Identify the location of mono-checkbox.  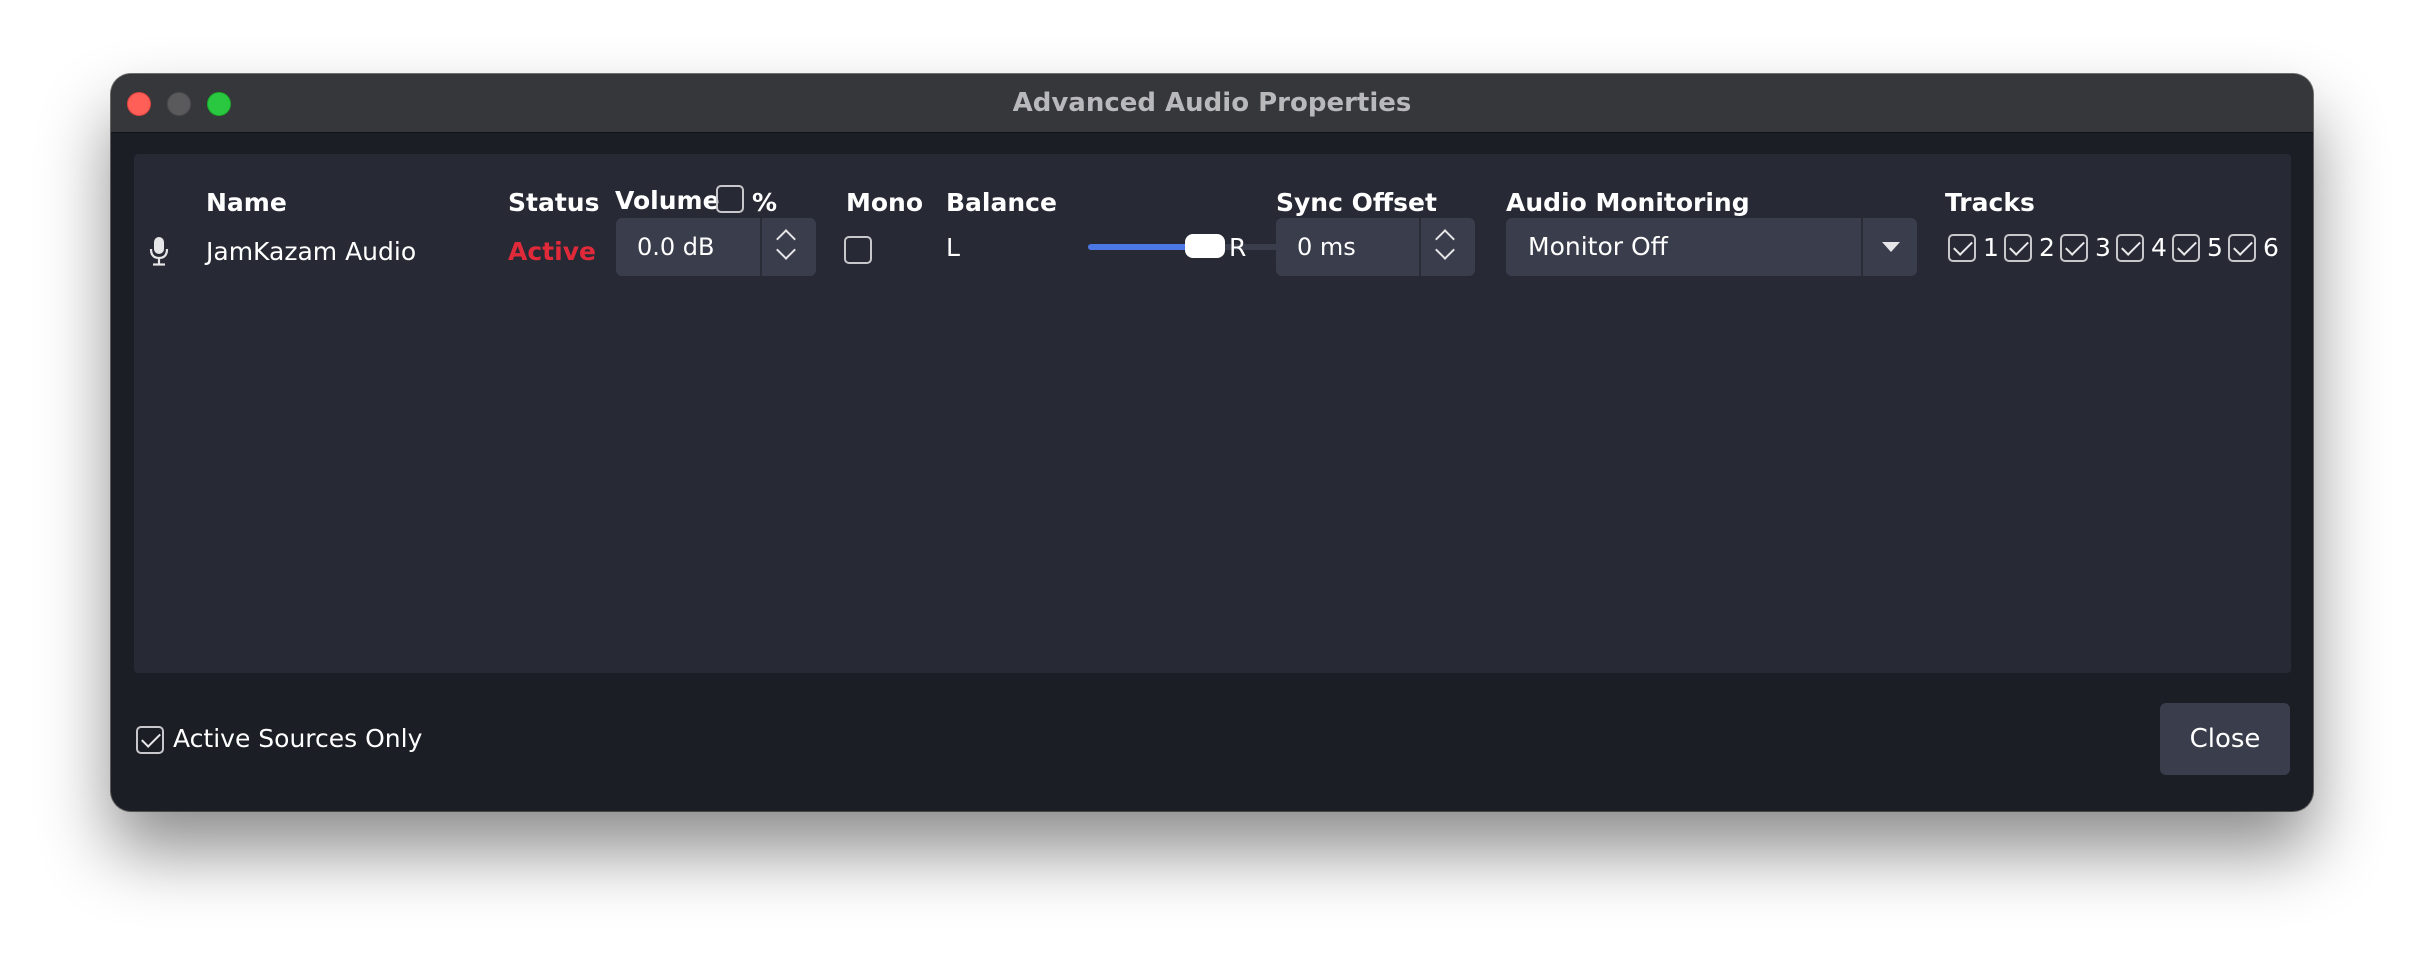
(858, 250).